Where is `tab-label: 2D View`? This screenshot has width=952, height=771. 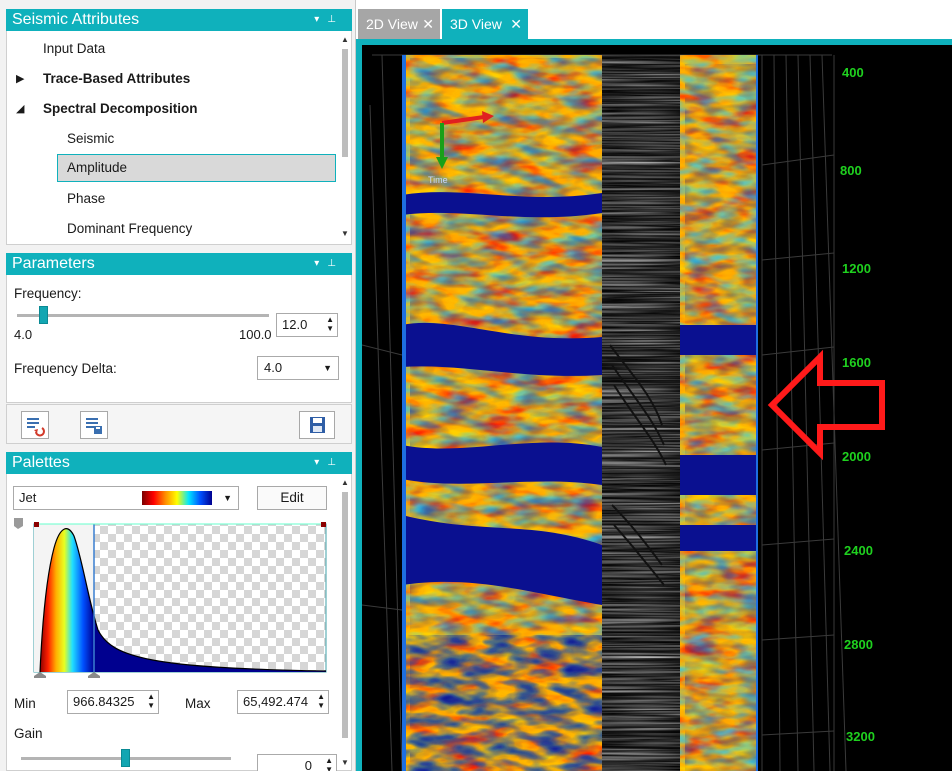 tab-label: 2D View is located at coordinates (392, 24).